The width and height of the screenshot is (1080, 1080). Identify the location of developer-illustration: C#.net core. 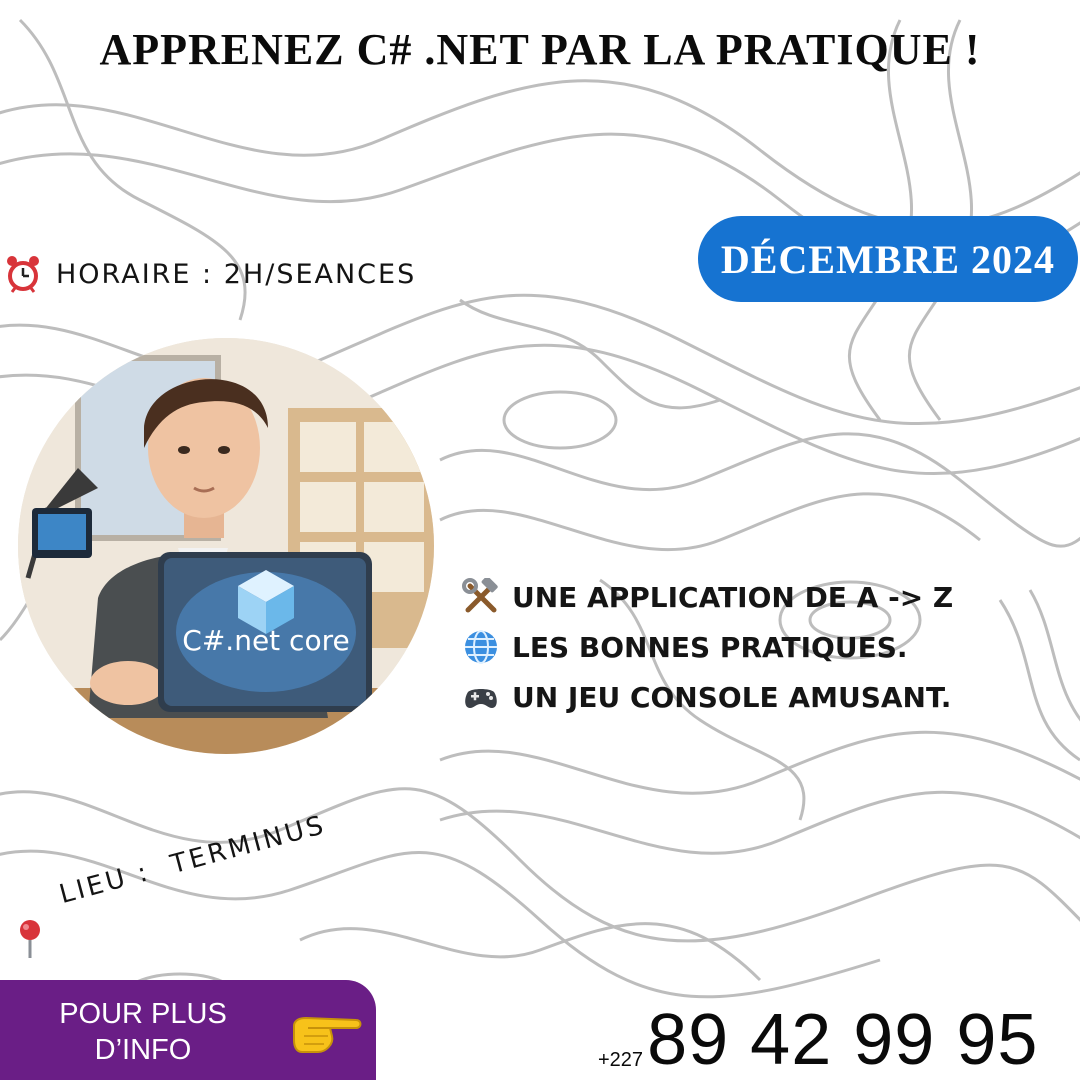
(226, 546).